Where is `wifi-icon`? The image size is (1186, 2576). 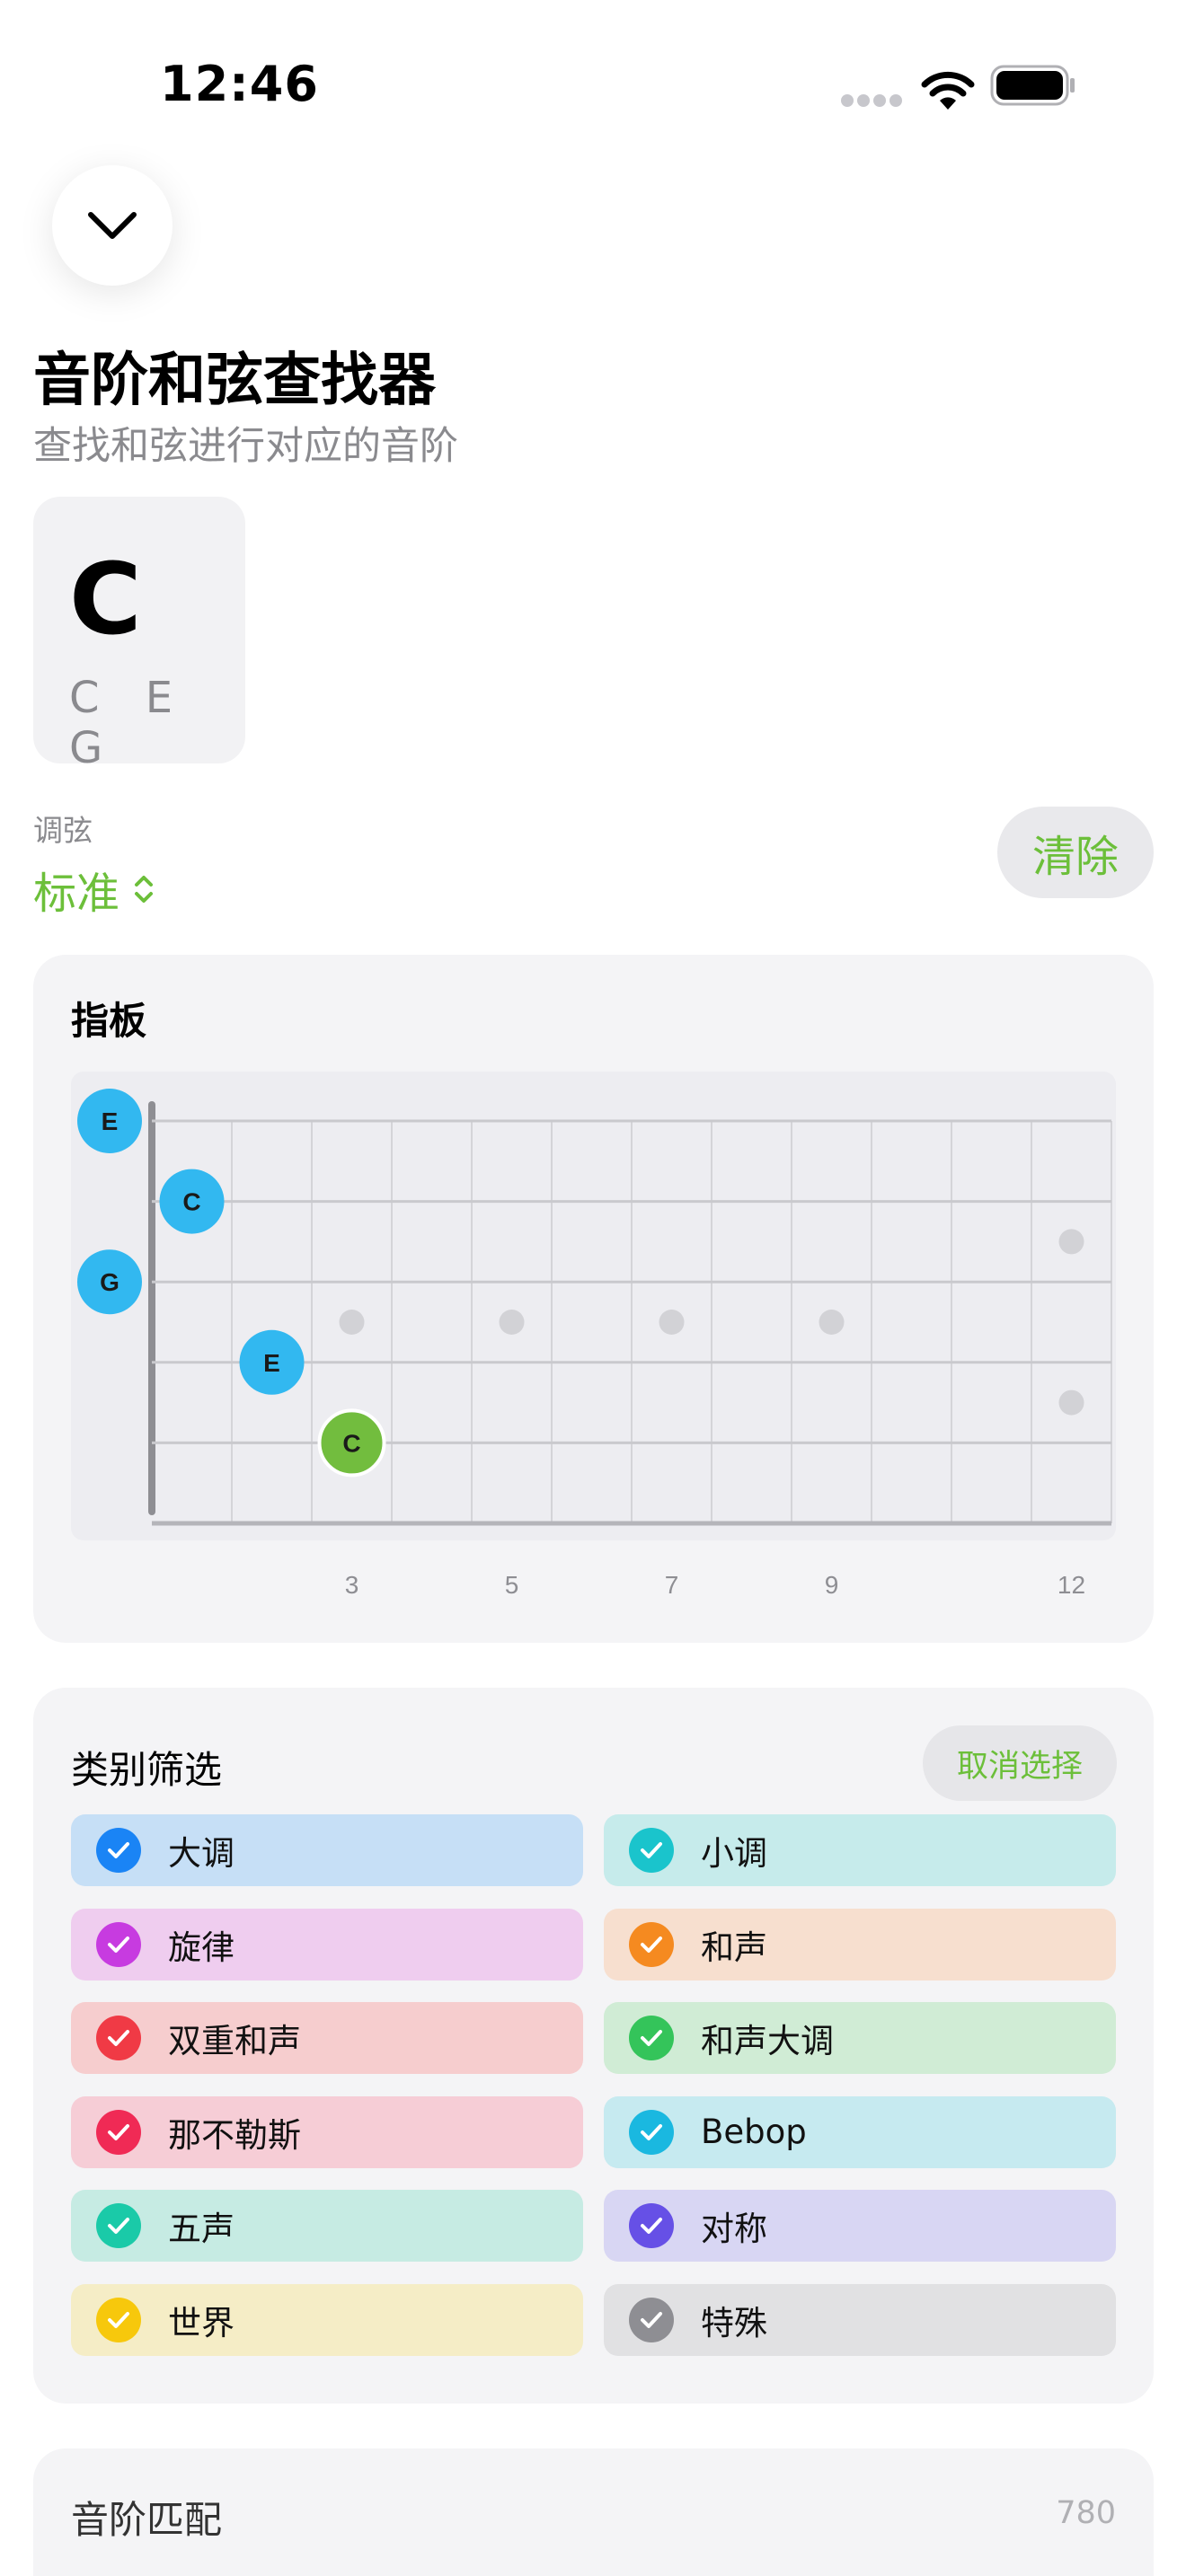 wifi-icon is located at coordinates (948, 90).